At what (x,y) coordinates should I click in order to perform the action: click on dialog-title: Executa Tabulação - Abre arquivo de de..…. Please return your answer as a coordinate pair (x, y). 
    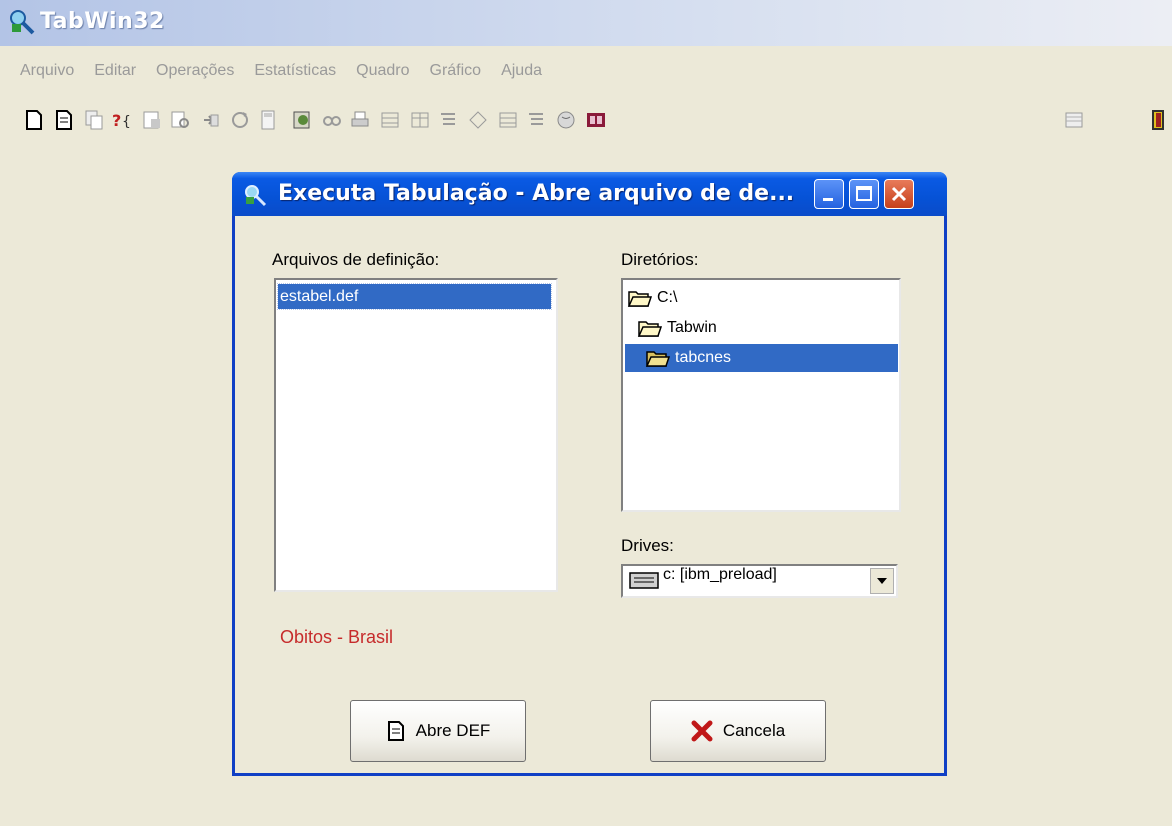
    Looking at the image, I should click on (536, 193).